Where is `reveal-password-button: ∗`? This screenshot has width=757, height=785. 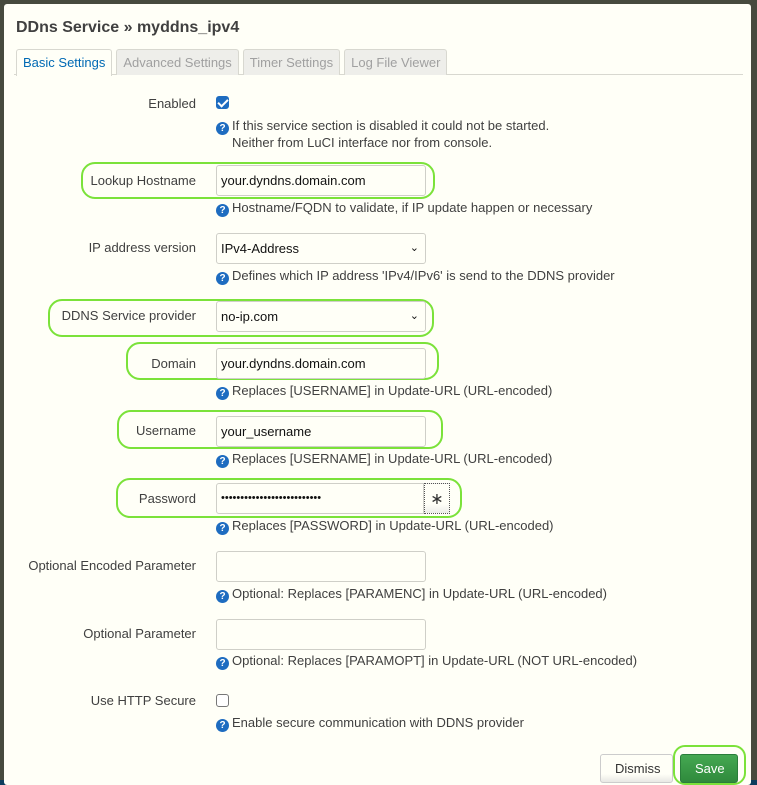 reveal-password-button: ∗ is located at coordinates (437, 498).